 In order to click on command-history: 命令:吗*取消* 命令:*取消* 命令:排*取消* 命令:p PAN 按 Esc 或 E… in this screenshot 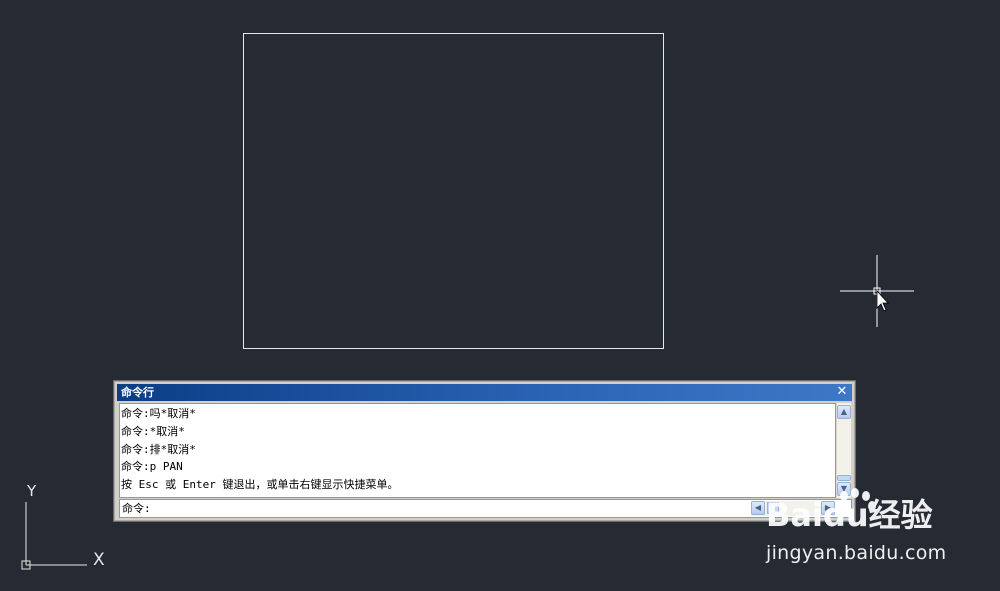, I will do `click(477, 450)`.